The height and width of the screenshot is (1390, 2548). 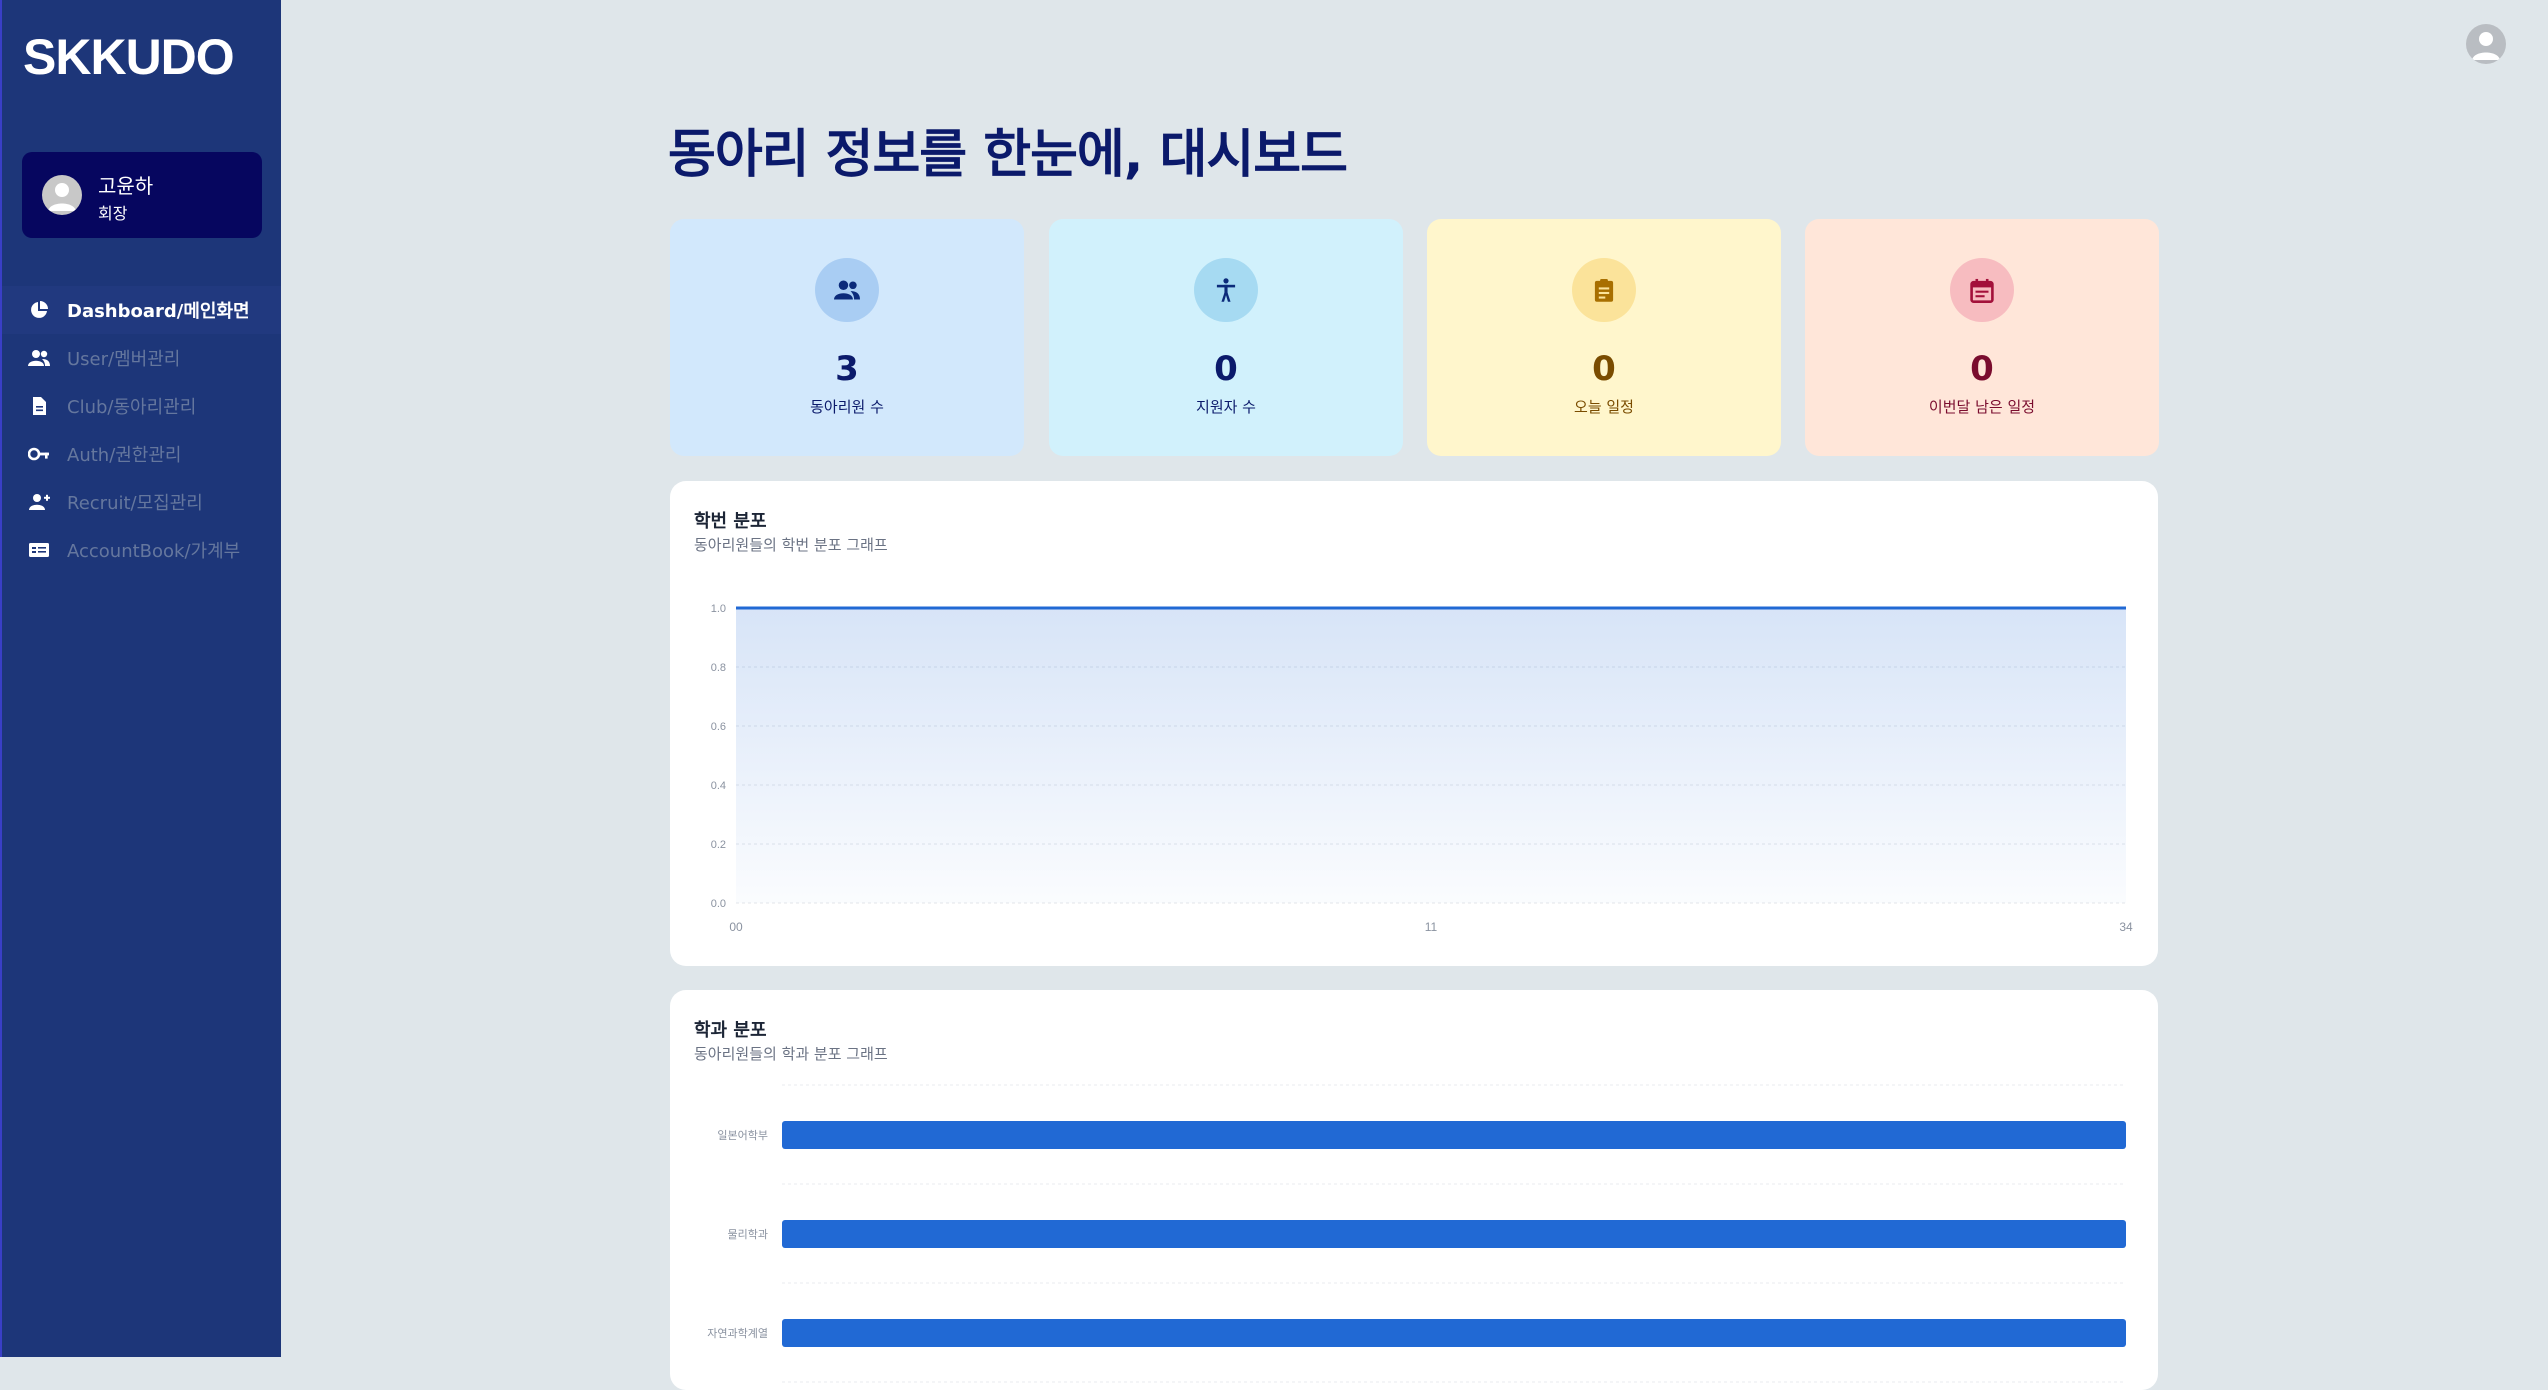 I want to click on y-tick-label: 0.6, so click(x=718, y=727).